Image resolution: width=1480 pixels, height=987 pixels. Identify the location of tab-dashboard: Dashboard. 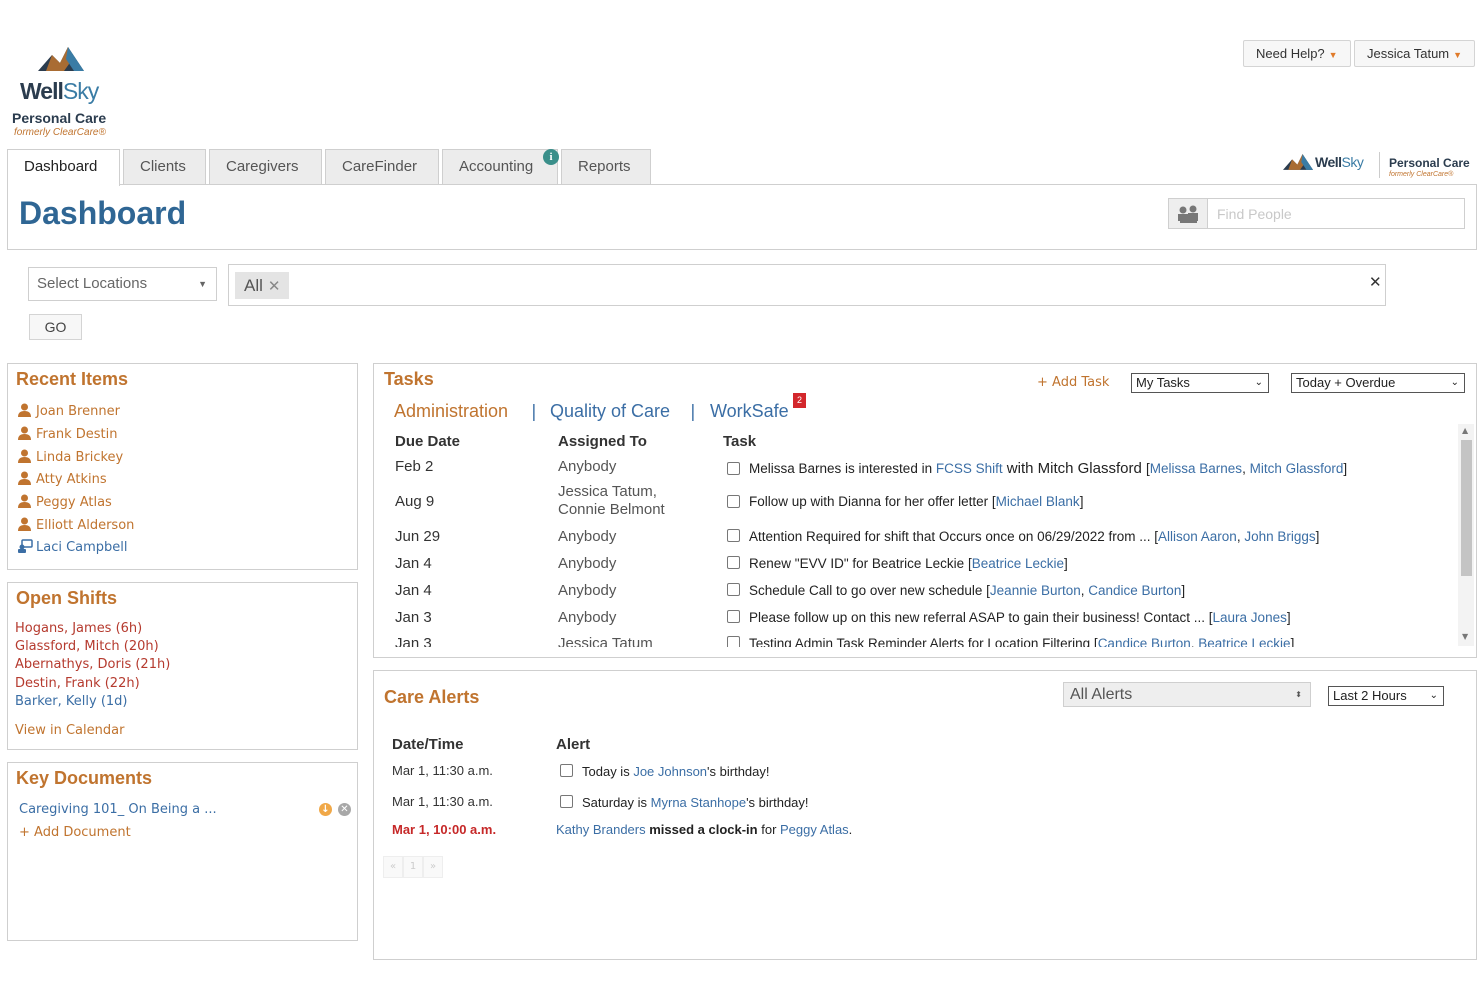
(63, 167).